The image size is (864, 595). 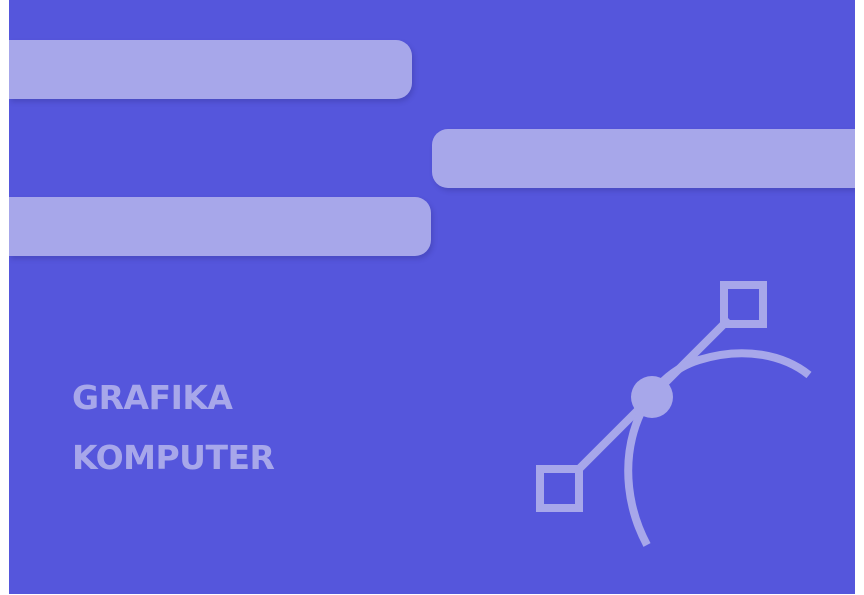 I want to click on control-point-bottom-left, so click(x=559, y=488).